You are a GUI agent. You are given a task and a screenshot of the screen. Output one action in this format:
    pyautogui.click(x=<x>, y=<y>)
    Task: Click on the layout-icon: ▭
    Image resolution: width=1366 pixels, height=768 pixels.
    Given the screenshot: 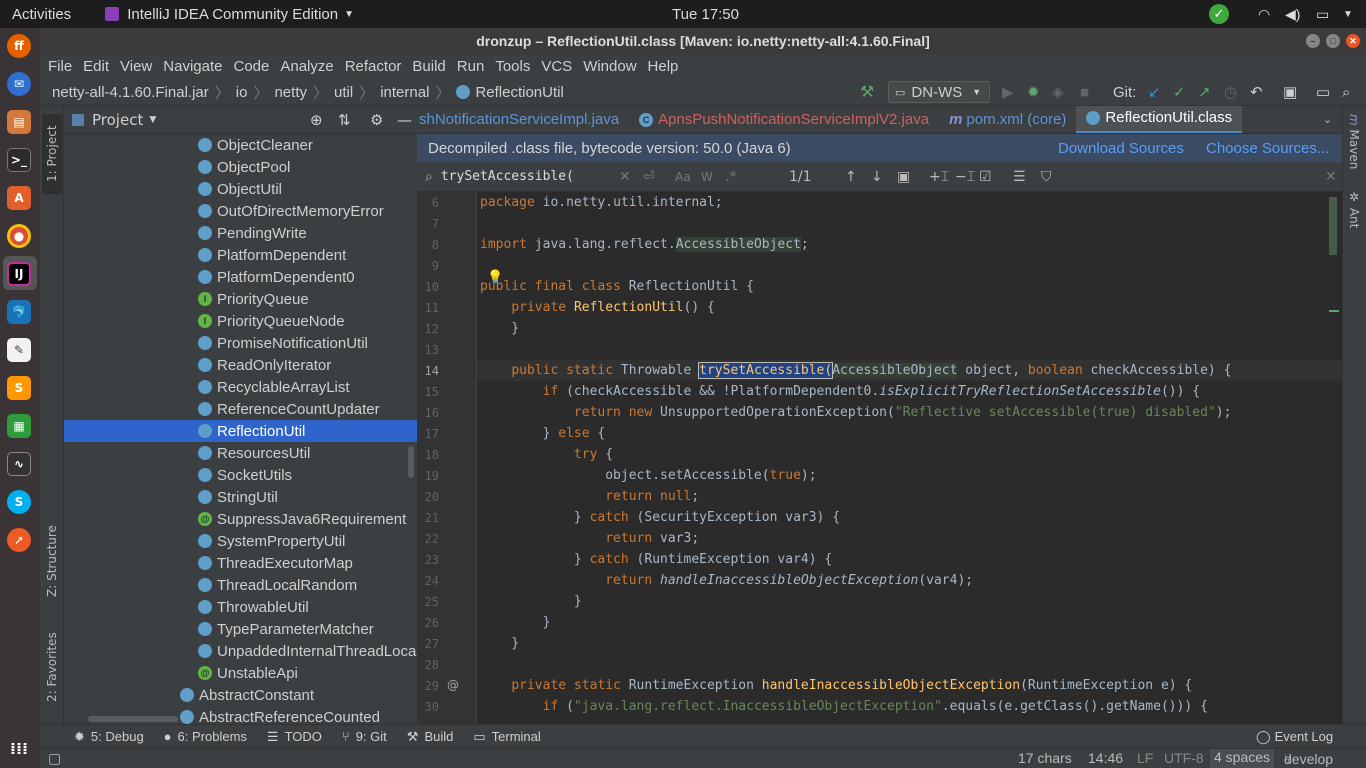 What is the action you would take?
    pyautogui.click(x=1323, y=92)
    